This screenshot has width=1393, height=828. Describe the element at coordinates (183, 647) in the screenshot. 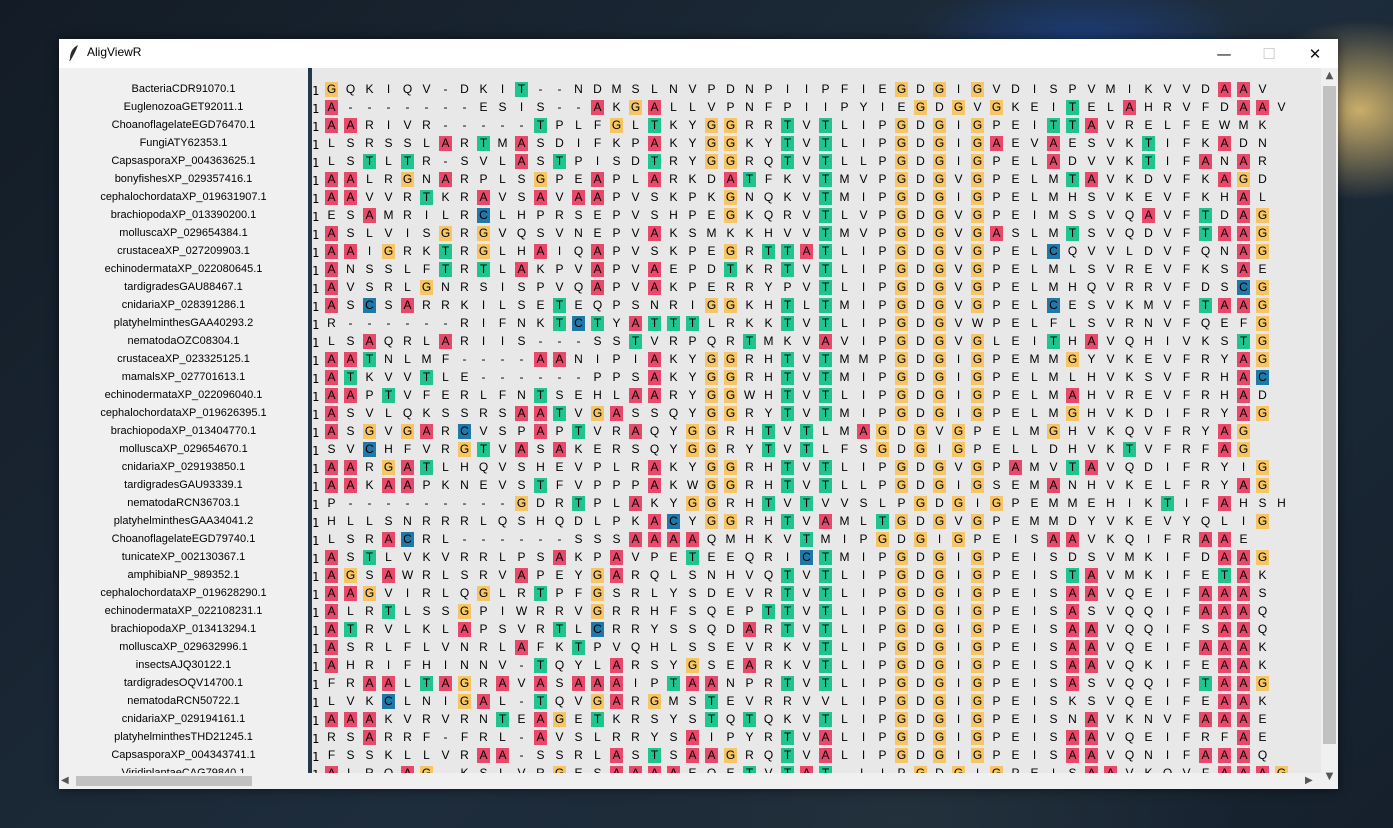

I see `sequence-name: molluscaXP_029632996.1` at that location.